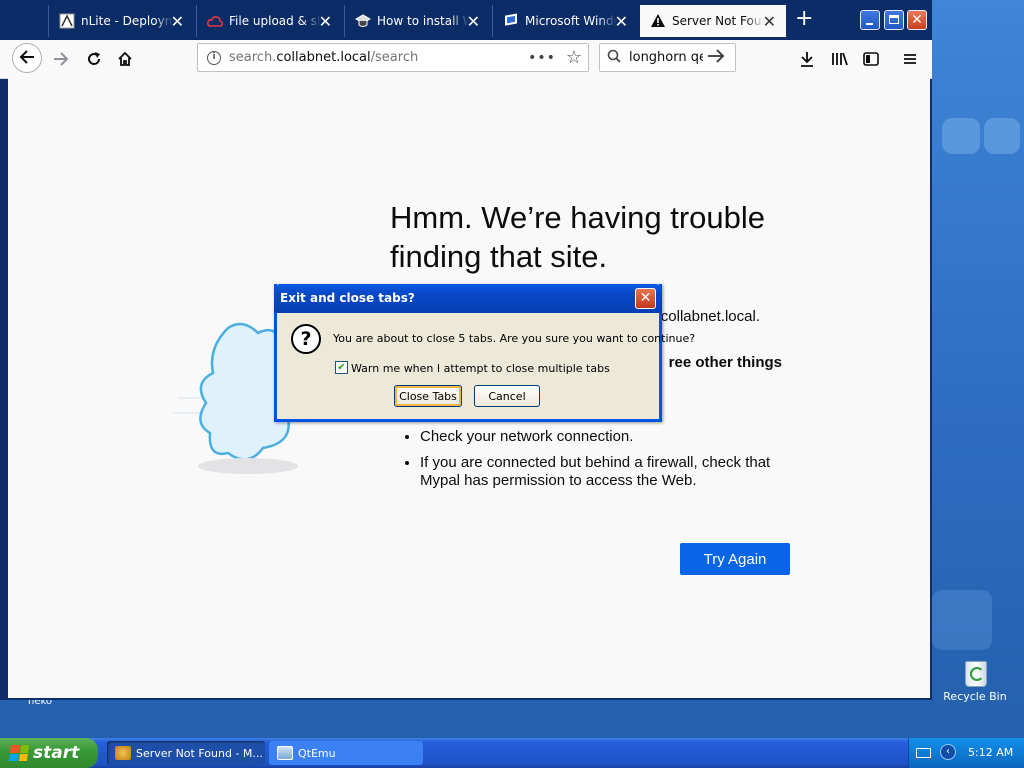 The image size is (1024, 768). I want to click on menu-button, so click(910, 59).